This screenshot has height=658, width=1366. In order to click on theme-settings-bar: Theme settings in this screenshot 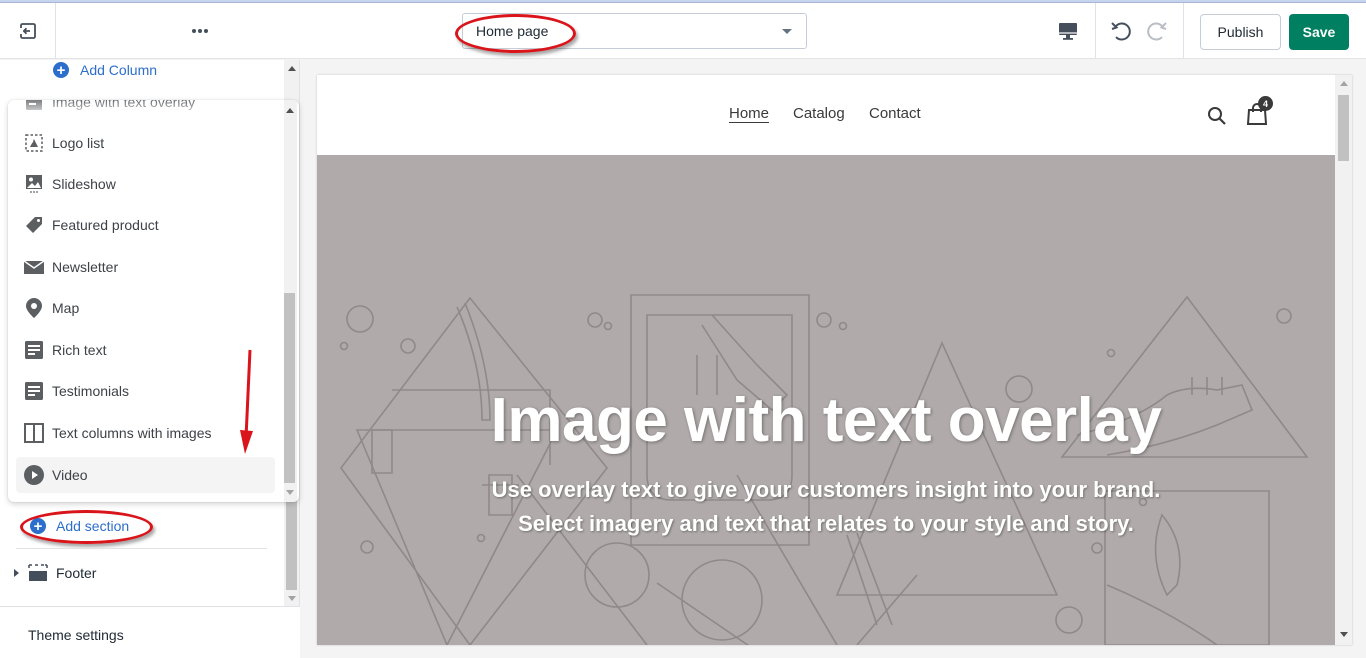, I will do `click(150, 632)`.